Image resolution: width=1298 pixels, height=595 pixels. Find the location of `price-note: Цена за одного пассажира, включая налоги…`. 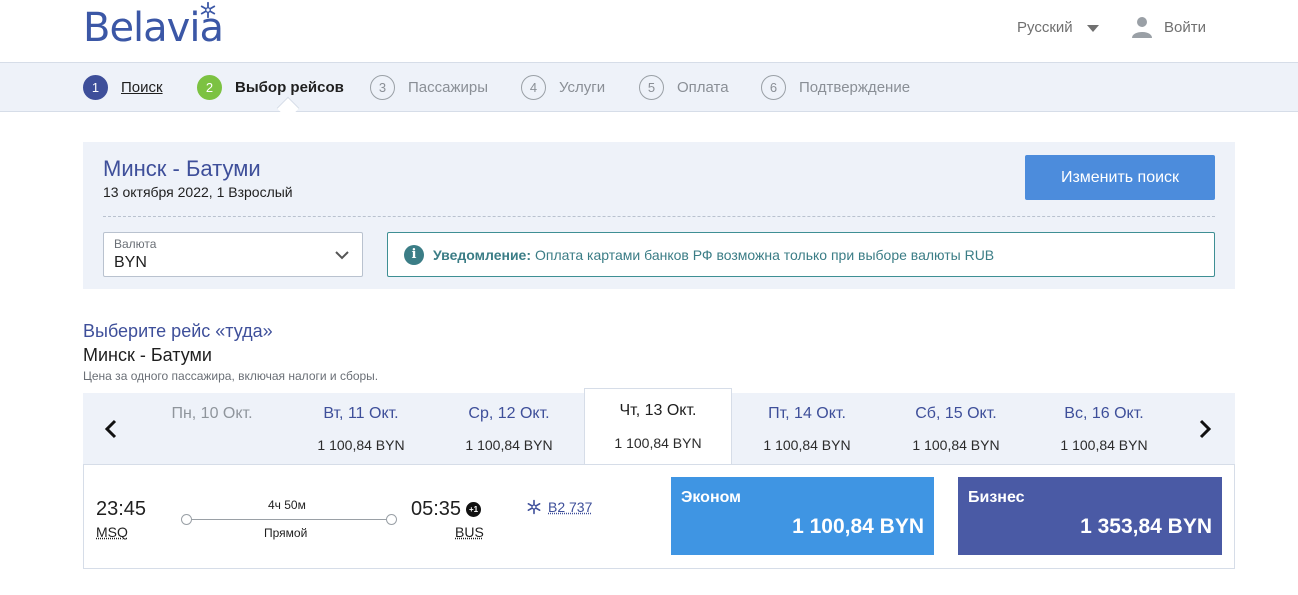

price-note: Цена за одного пассажира, включая налоги… is located at coordinates (231, 376).